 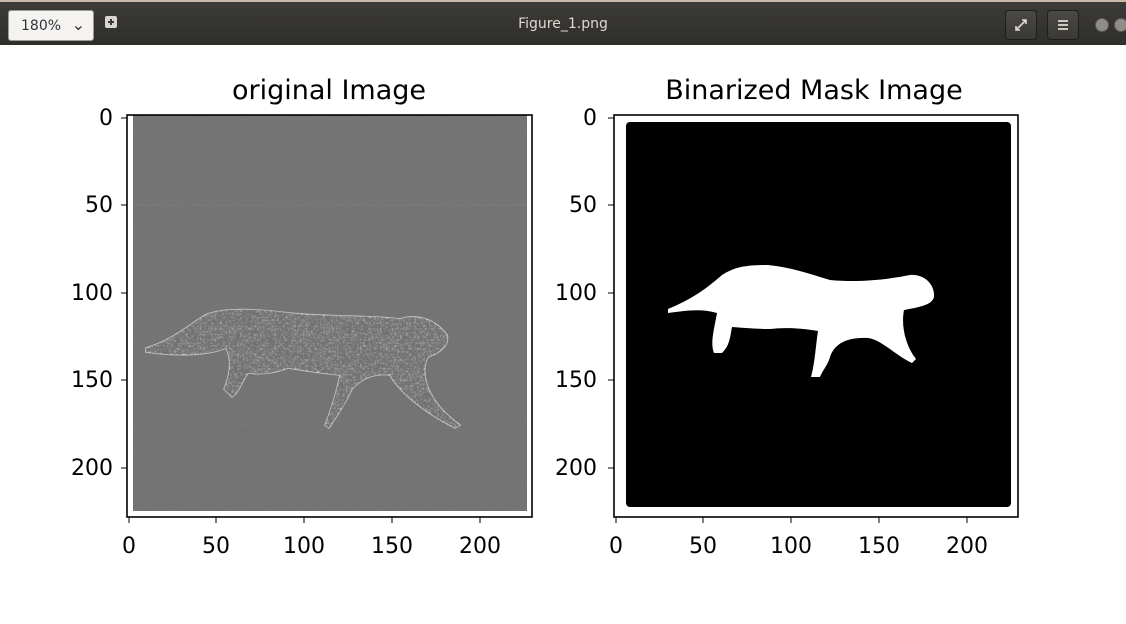 I want to click on right-x-axis: 0 50 100 150 200, so click(x=798, y=538).